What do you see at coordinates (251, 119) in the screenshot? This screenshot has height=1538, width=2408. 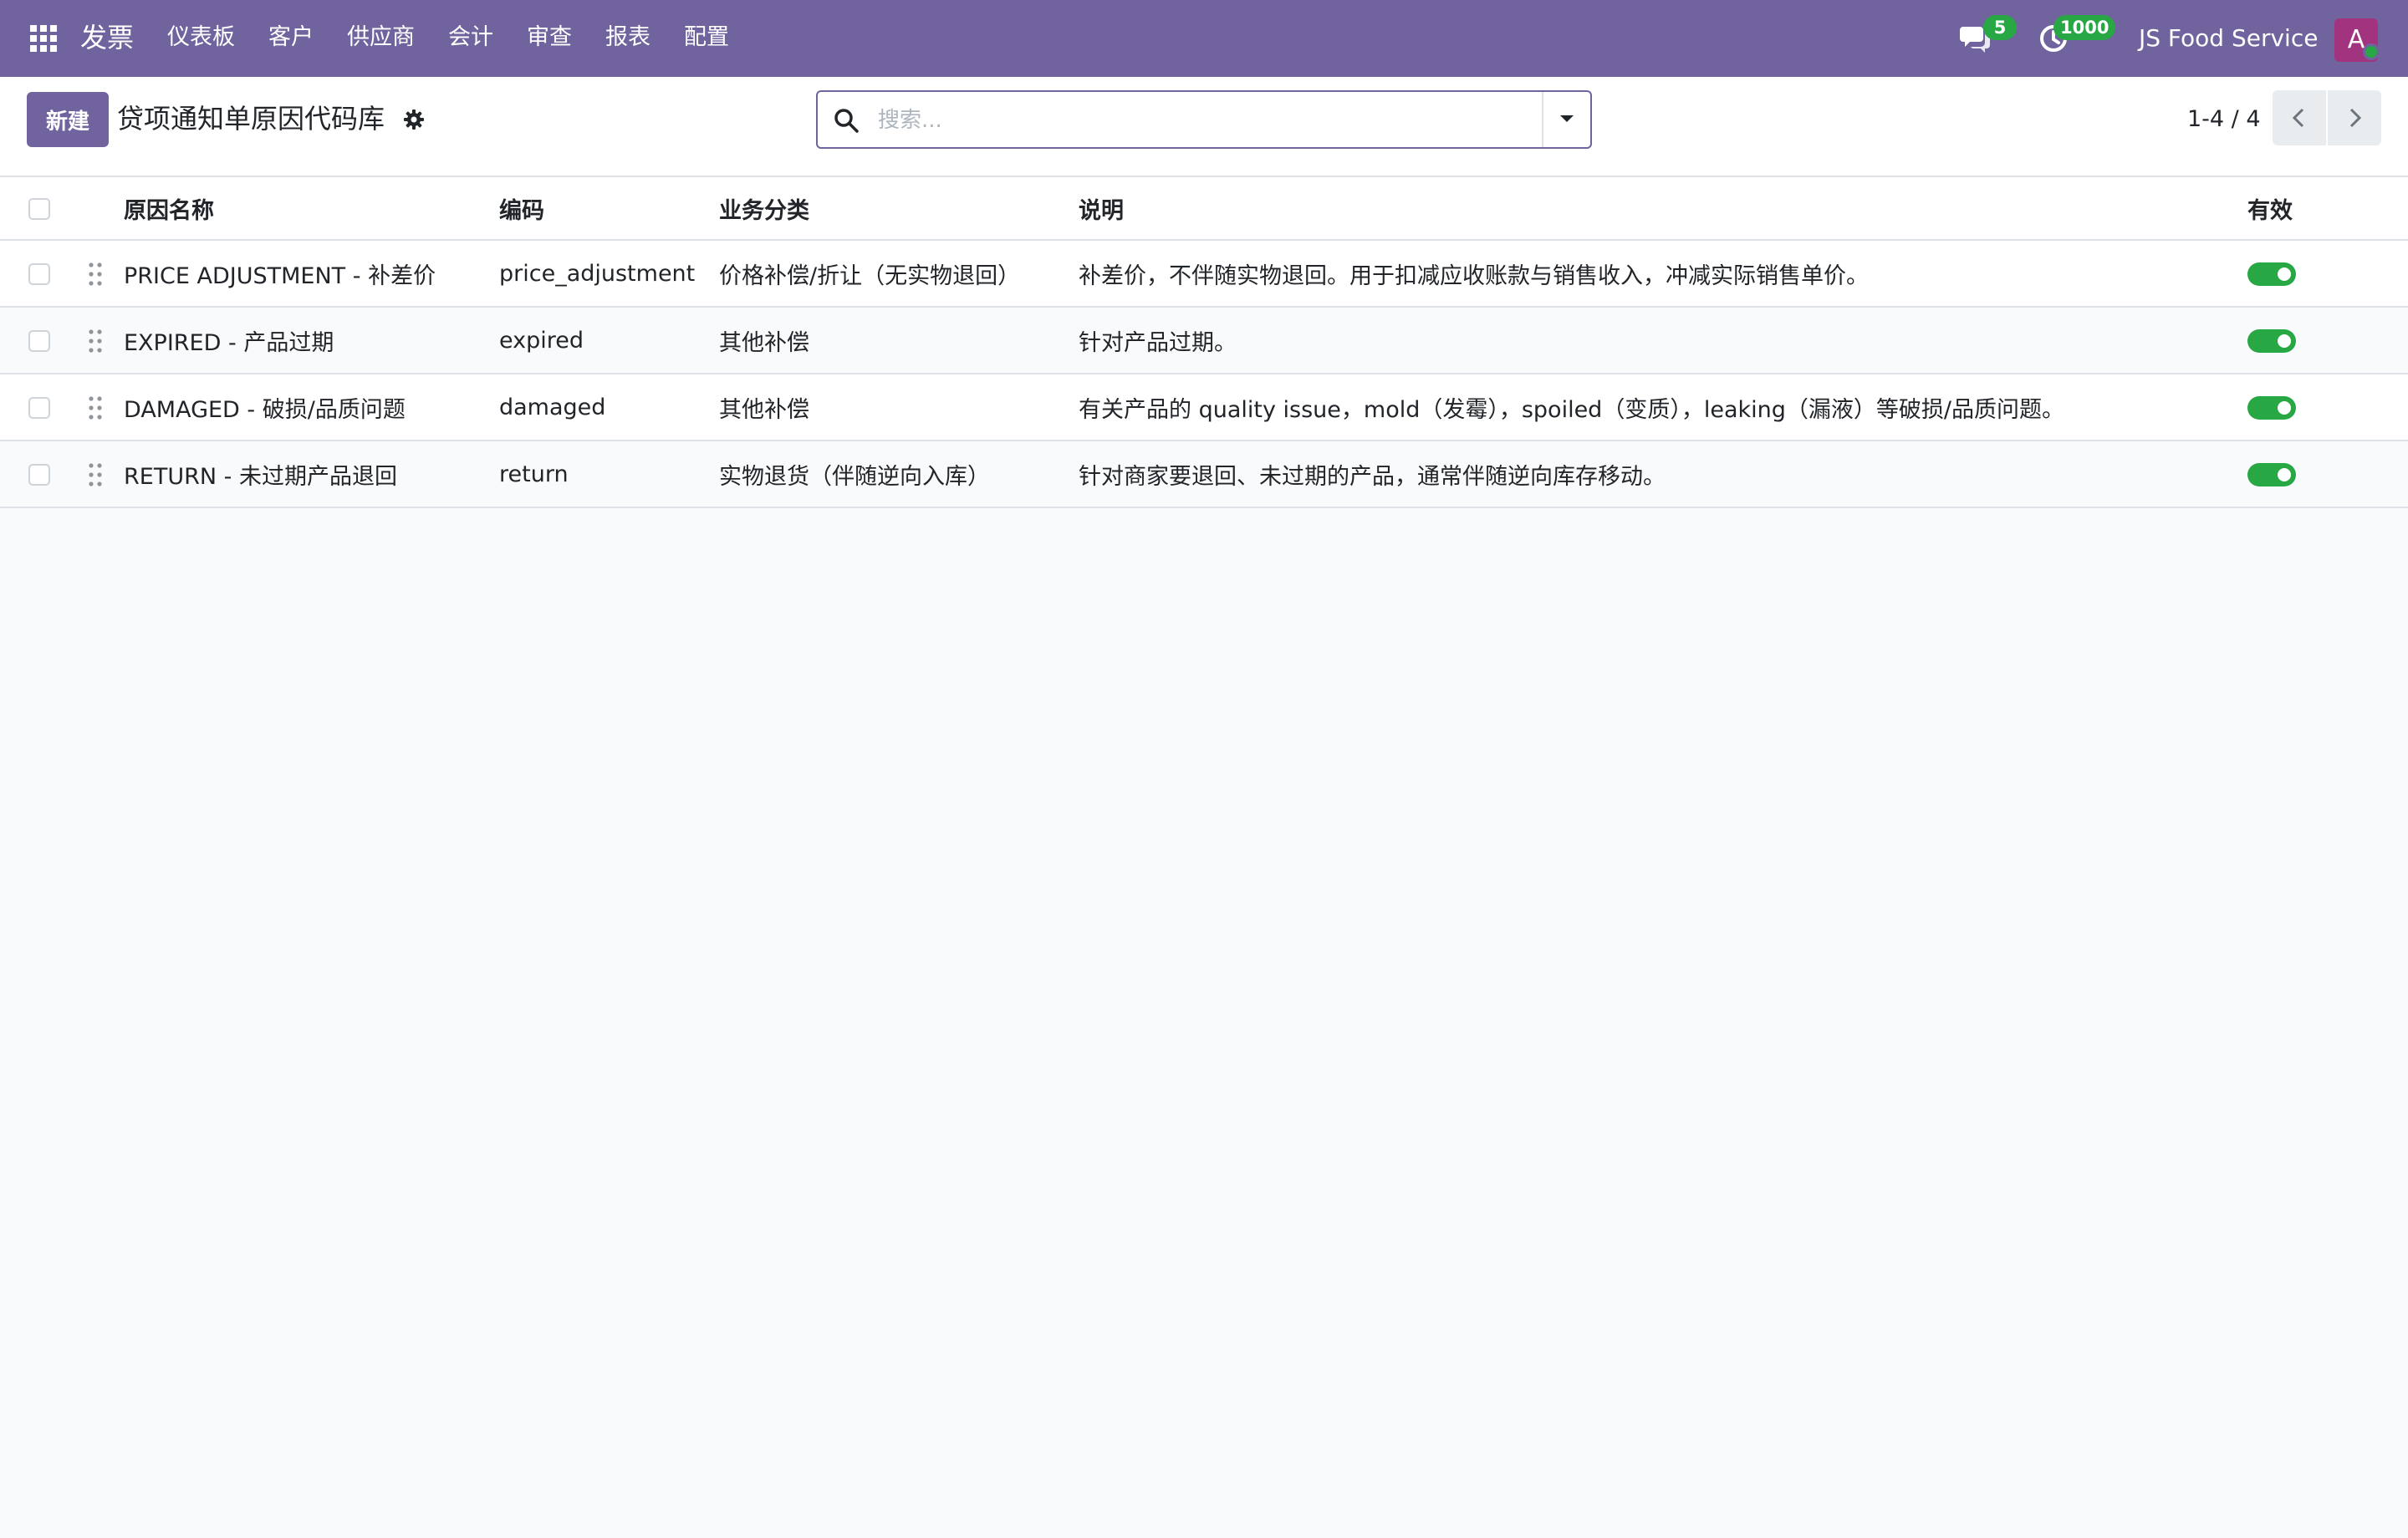 I see `page-title: 贷项通知单原因代码库` at bounding box center [251, 119].